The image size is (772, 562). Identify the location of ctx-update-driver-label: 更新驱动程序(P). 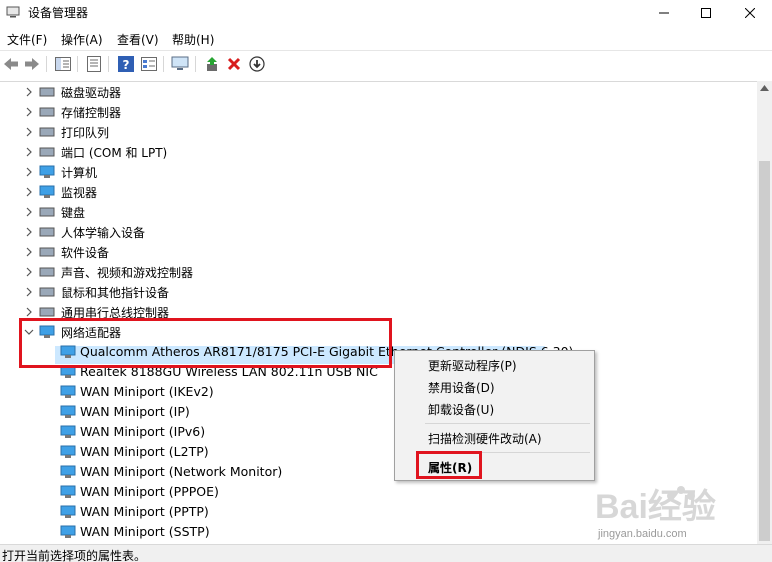
(472, 366).